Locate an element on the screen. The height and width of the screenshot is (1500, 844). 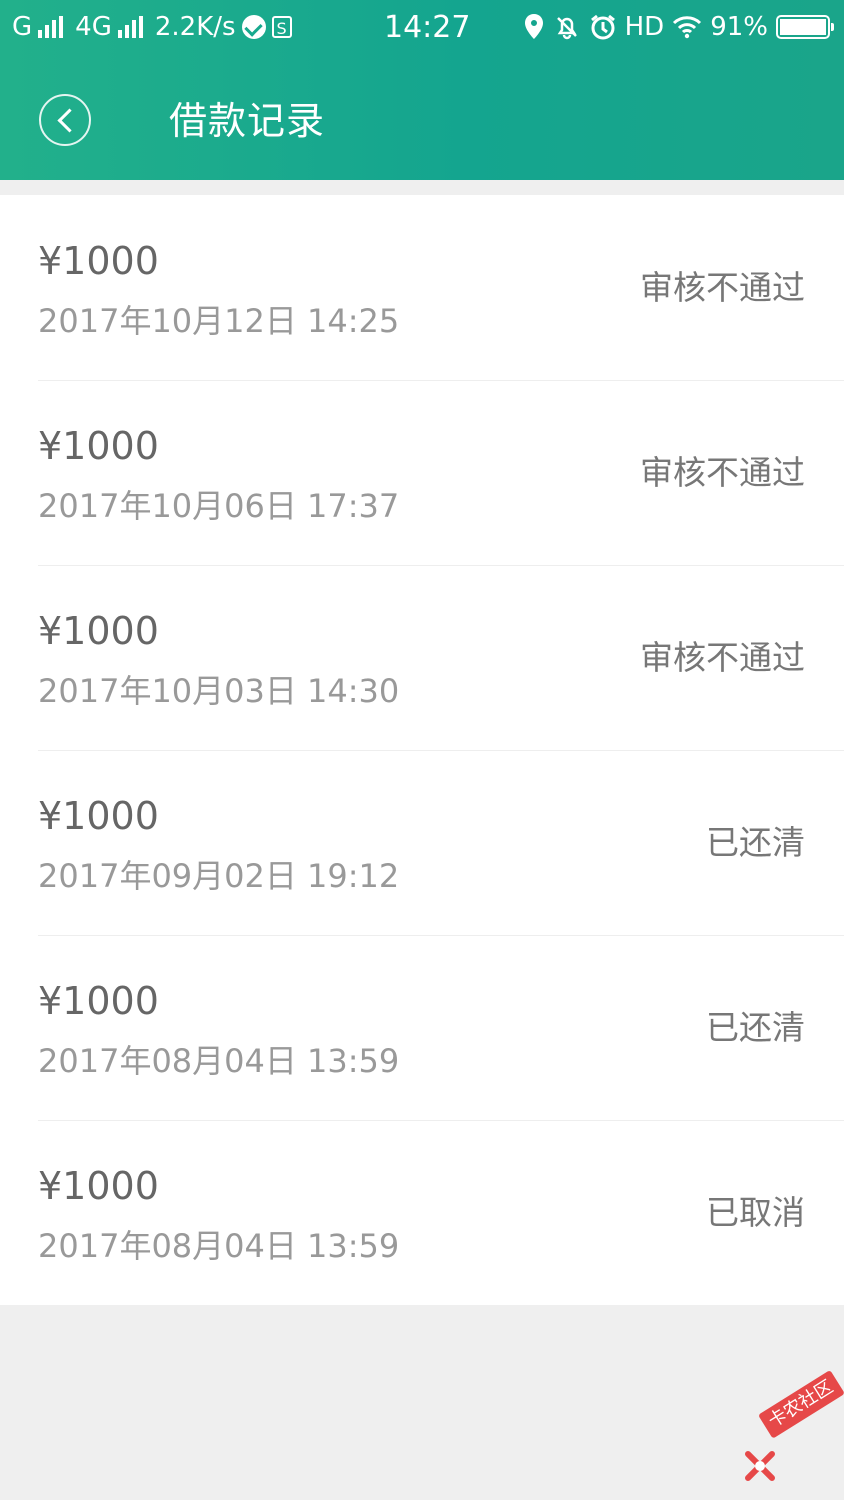
wifi-icon is located at coordinates (687, 27).